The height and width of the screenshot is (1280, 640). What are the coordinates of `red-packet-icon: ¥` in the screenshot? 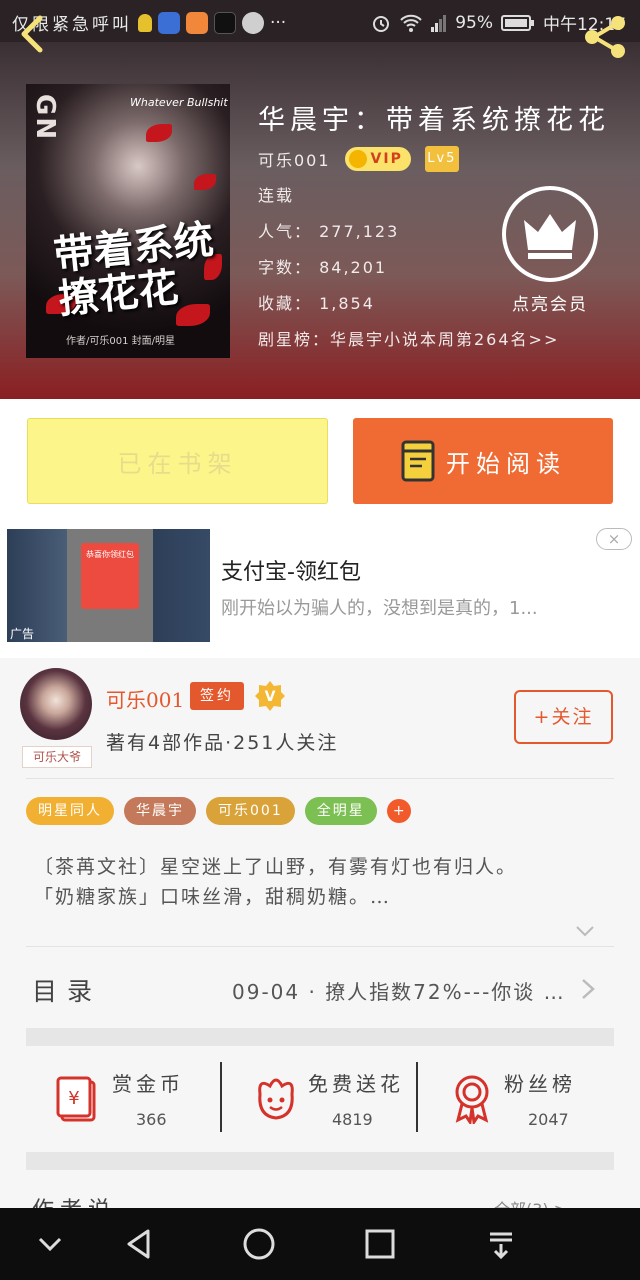 It's located at (76, 1099).